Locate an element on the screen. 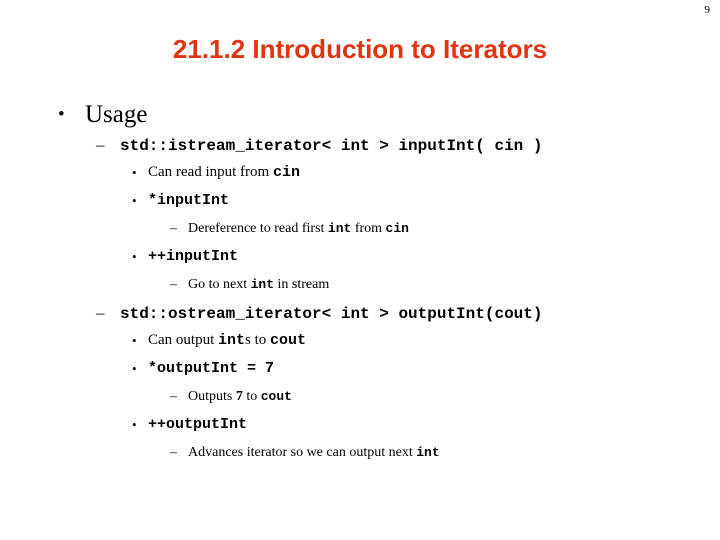 The height and width of the screenshot is (540, 720). outline-line-level4: – Dereference to read first int from cin is located at coordinates (360, 230).